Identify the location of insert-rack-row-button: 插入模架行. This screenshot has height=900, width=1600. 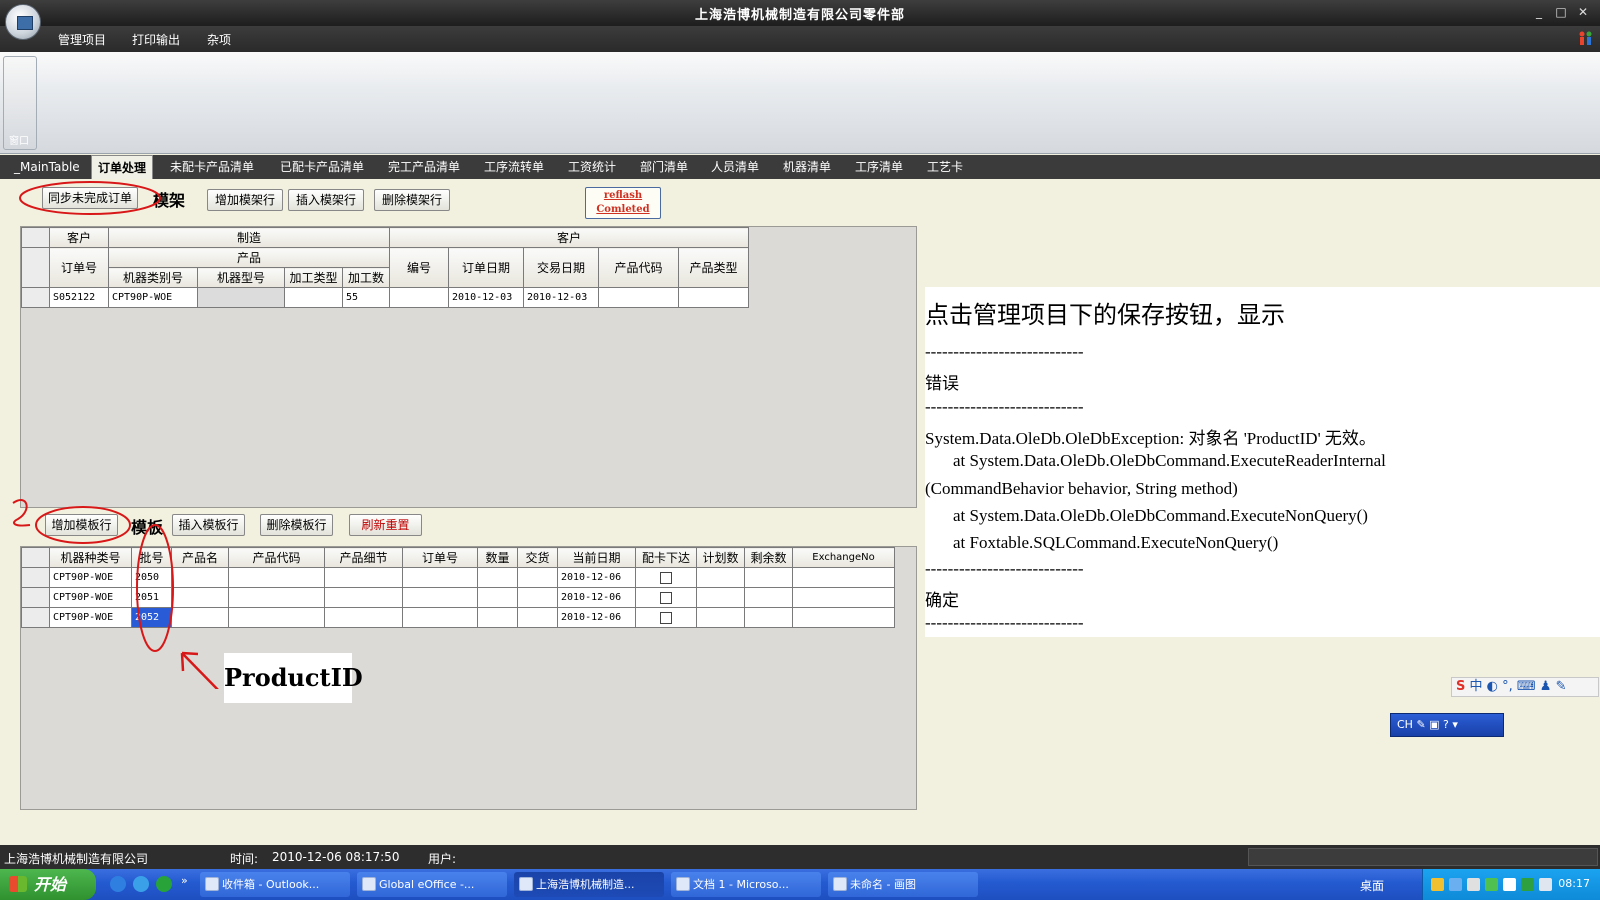
(326, 200).